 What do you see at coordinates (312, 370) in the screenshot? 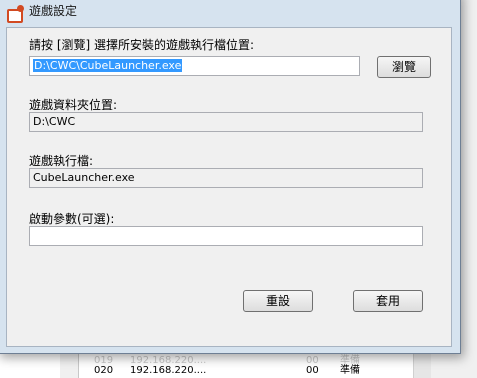
I see `row-value: 00` at bounding box center [312, 370].